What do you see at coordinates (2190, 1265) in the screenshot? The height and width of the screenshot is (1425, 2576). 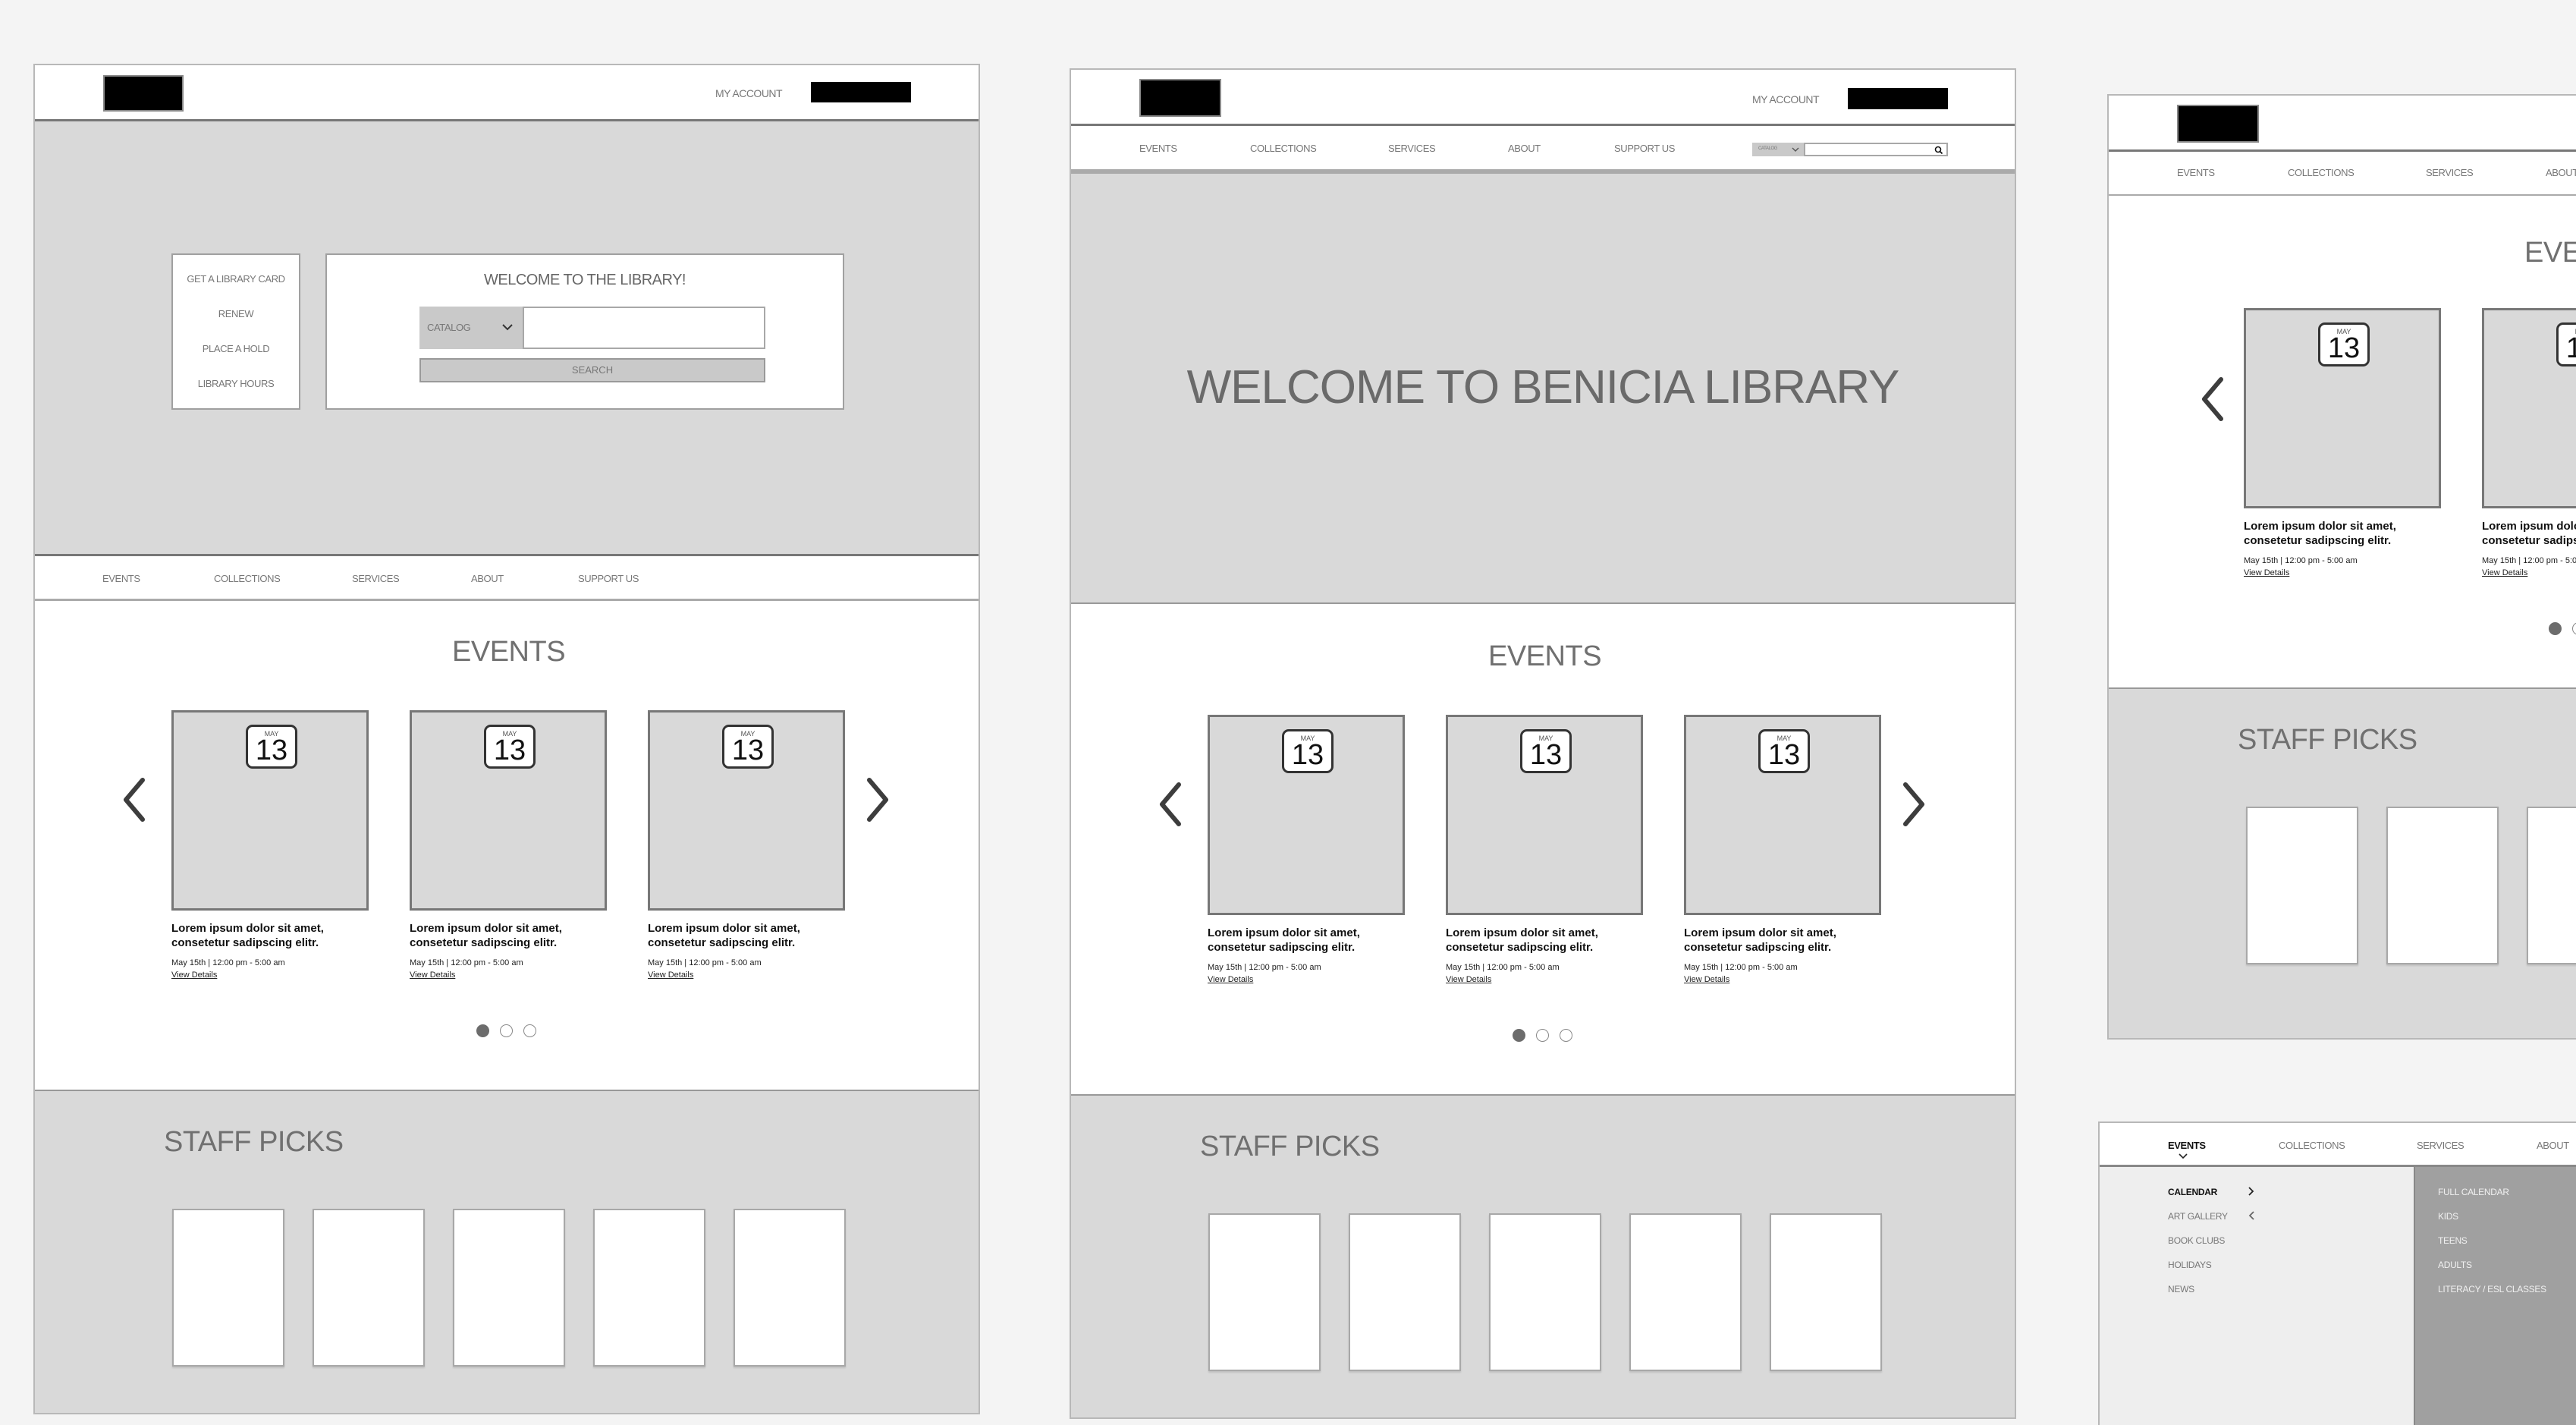 I see `menu-item-holidays: HOLIDAYS` at bounding box center [2190, 1265].